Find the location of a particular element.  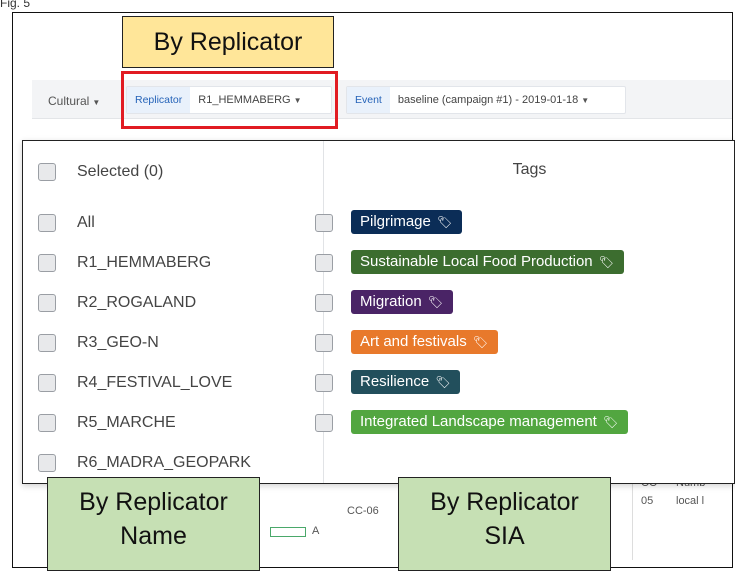

replicator-label-r6: R6_MADRA_GEOPARK is located at coordinates (164, 462).